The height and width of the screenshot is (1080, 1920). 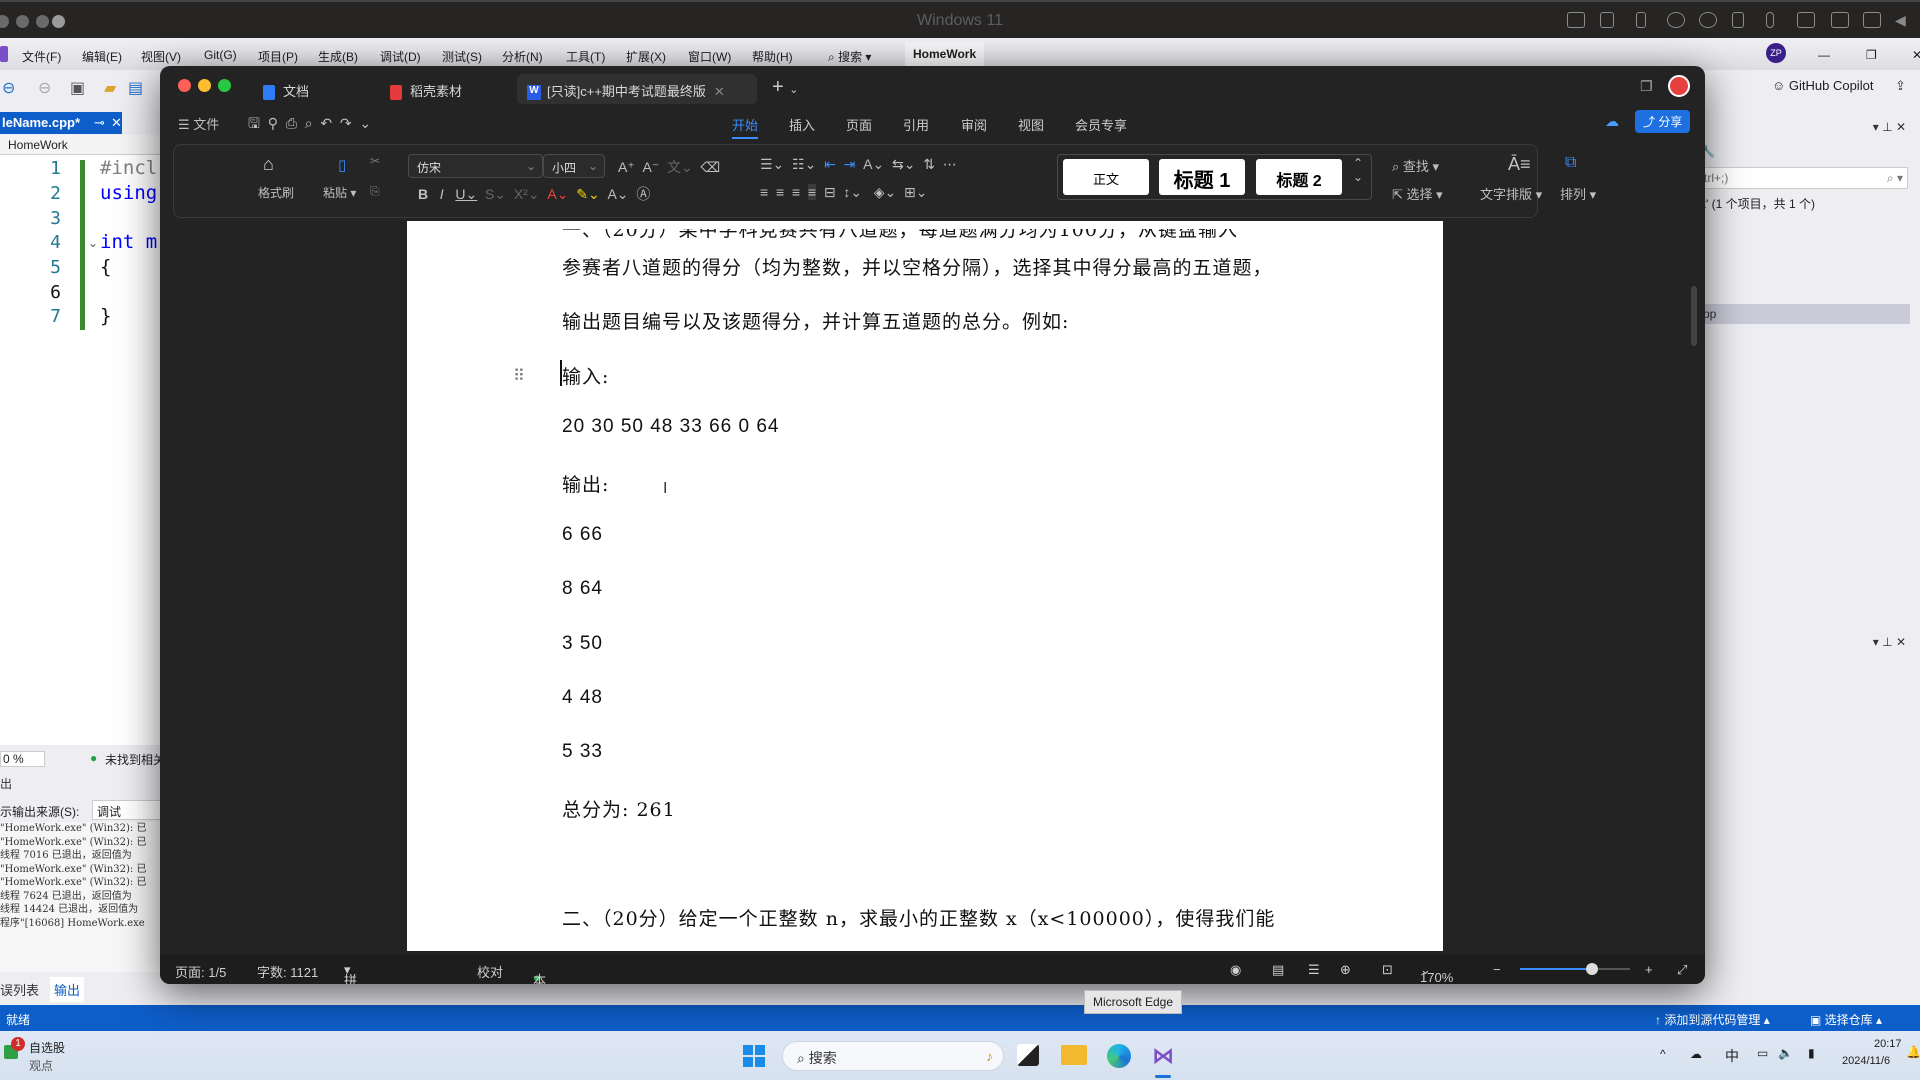 I want to click on menu-project: 项目(P), so click(x=278, y=56).